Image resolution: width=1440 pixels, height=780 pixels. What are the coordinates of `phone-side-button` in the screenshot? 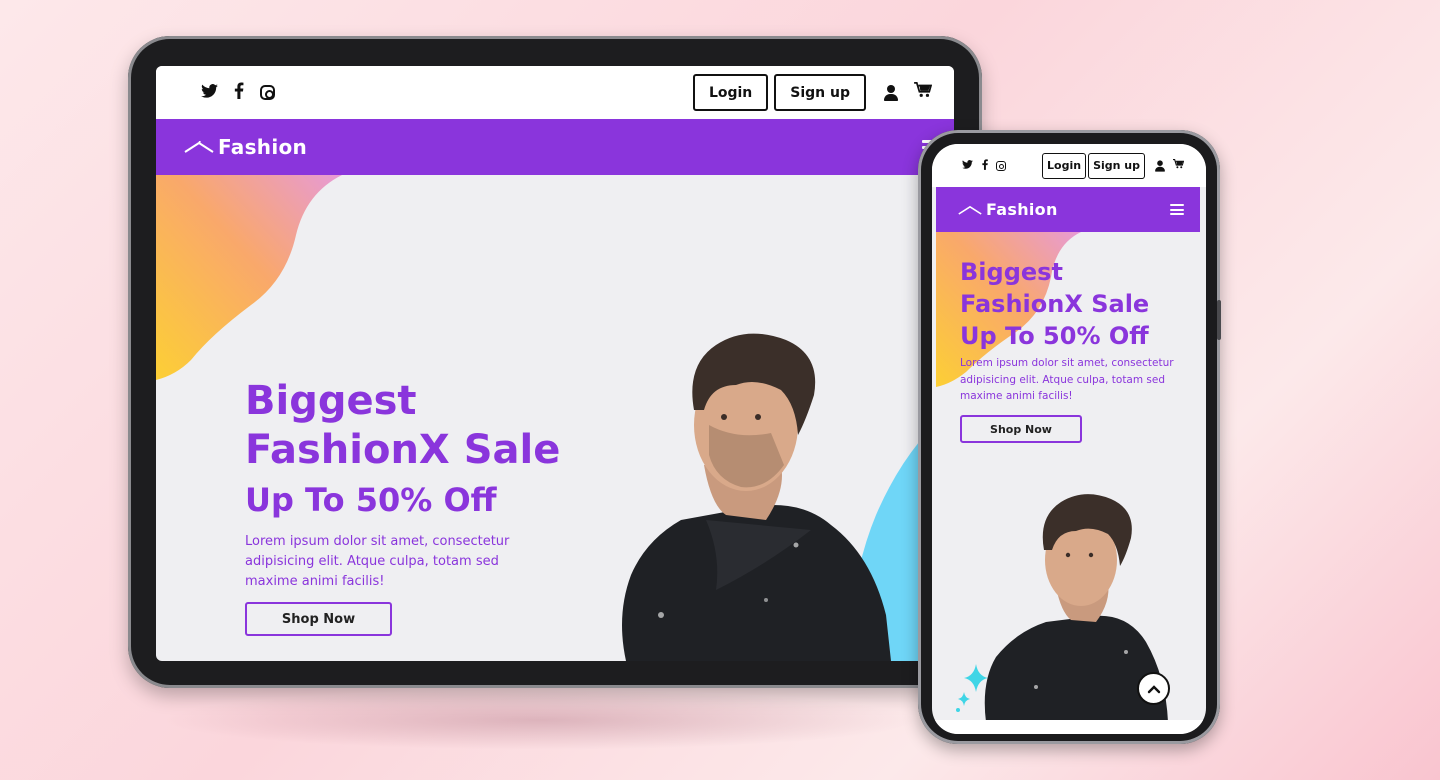 It's located at (1219, 320).